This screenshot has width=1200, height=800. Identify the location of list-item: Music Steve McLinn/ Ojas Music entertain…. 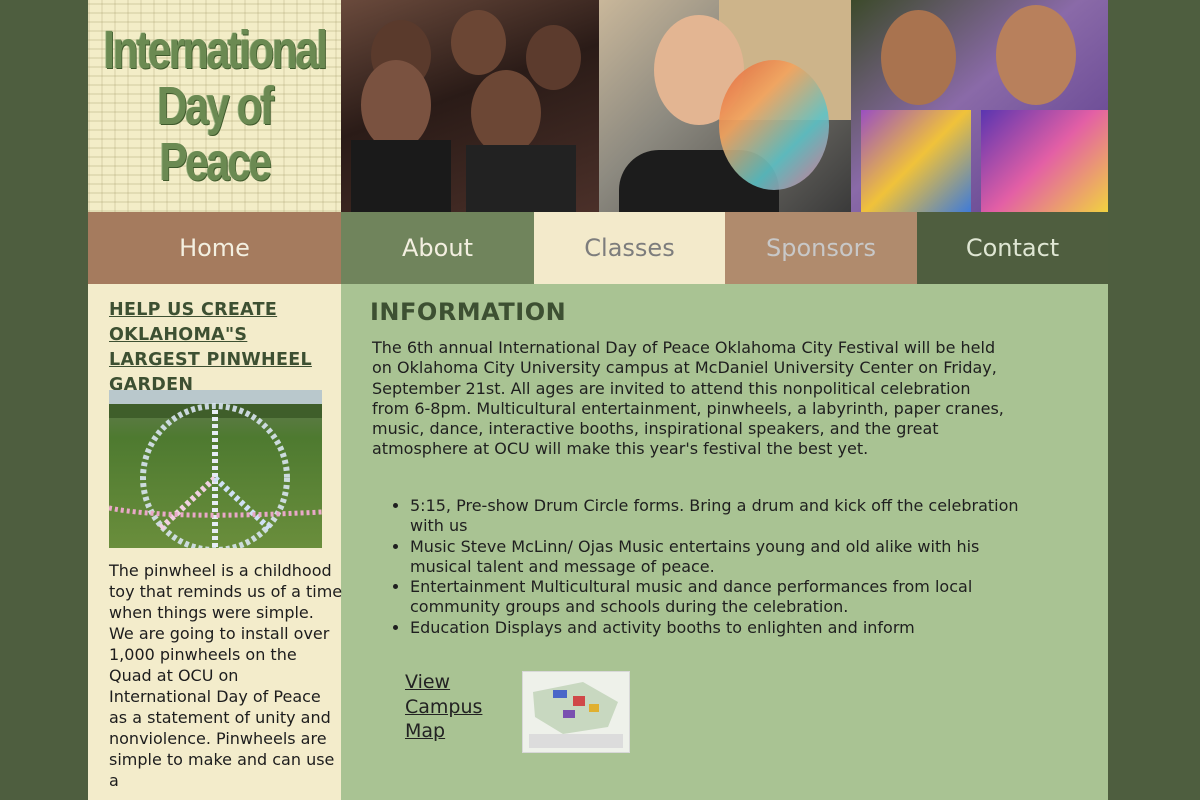
(720, 557).